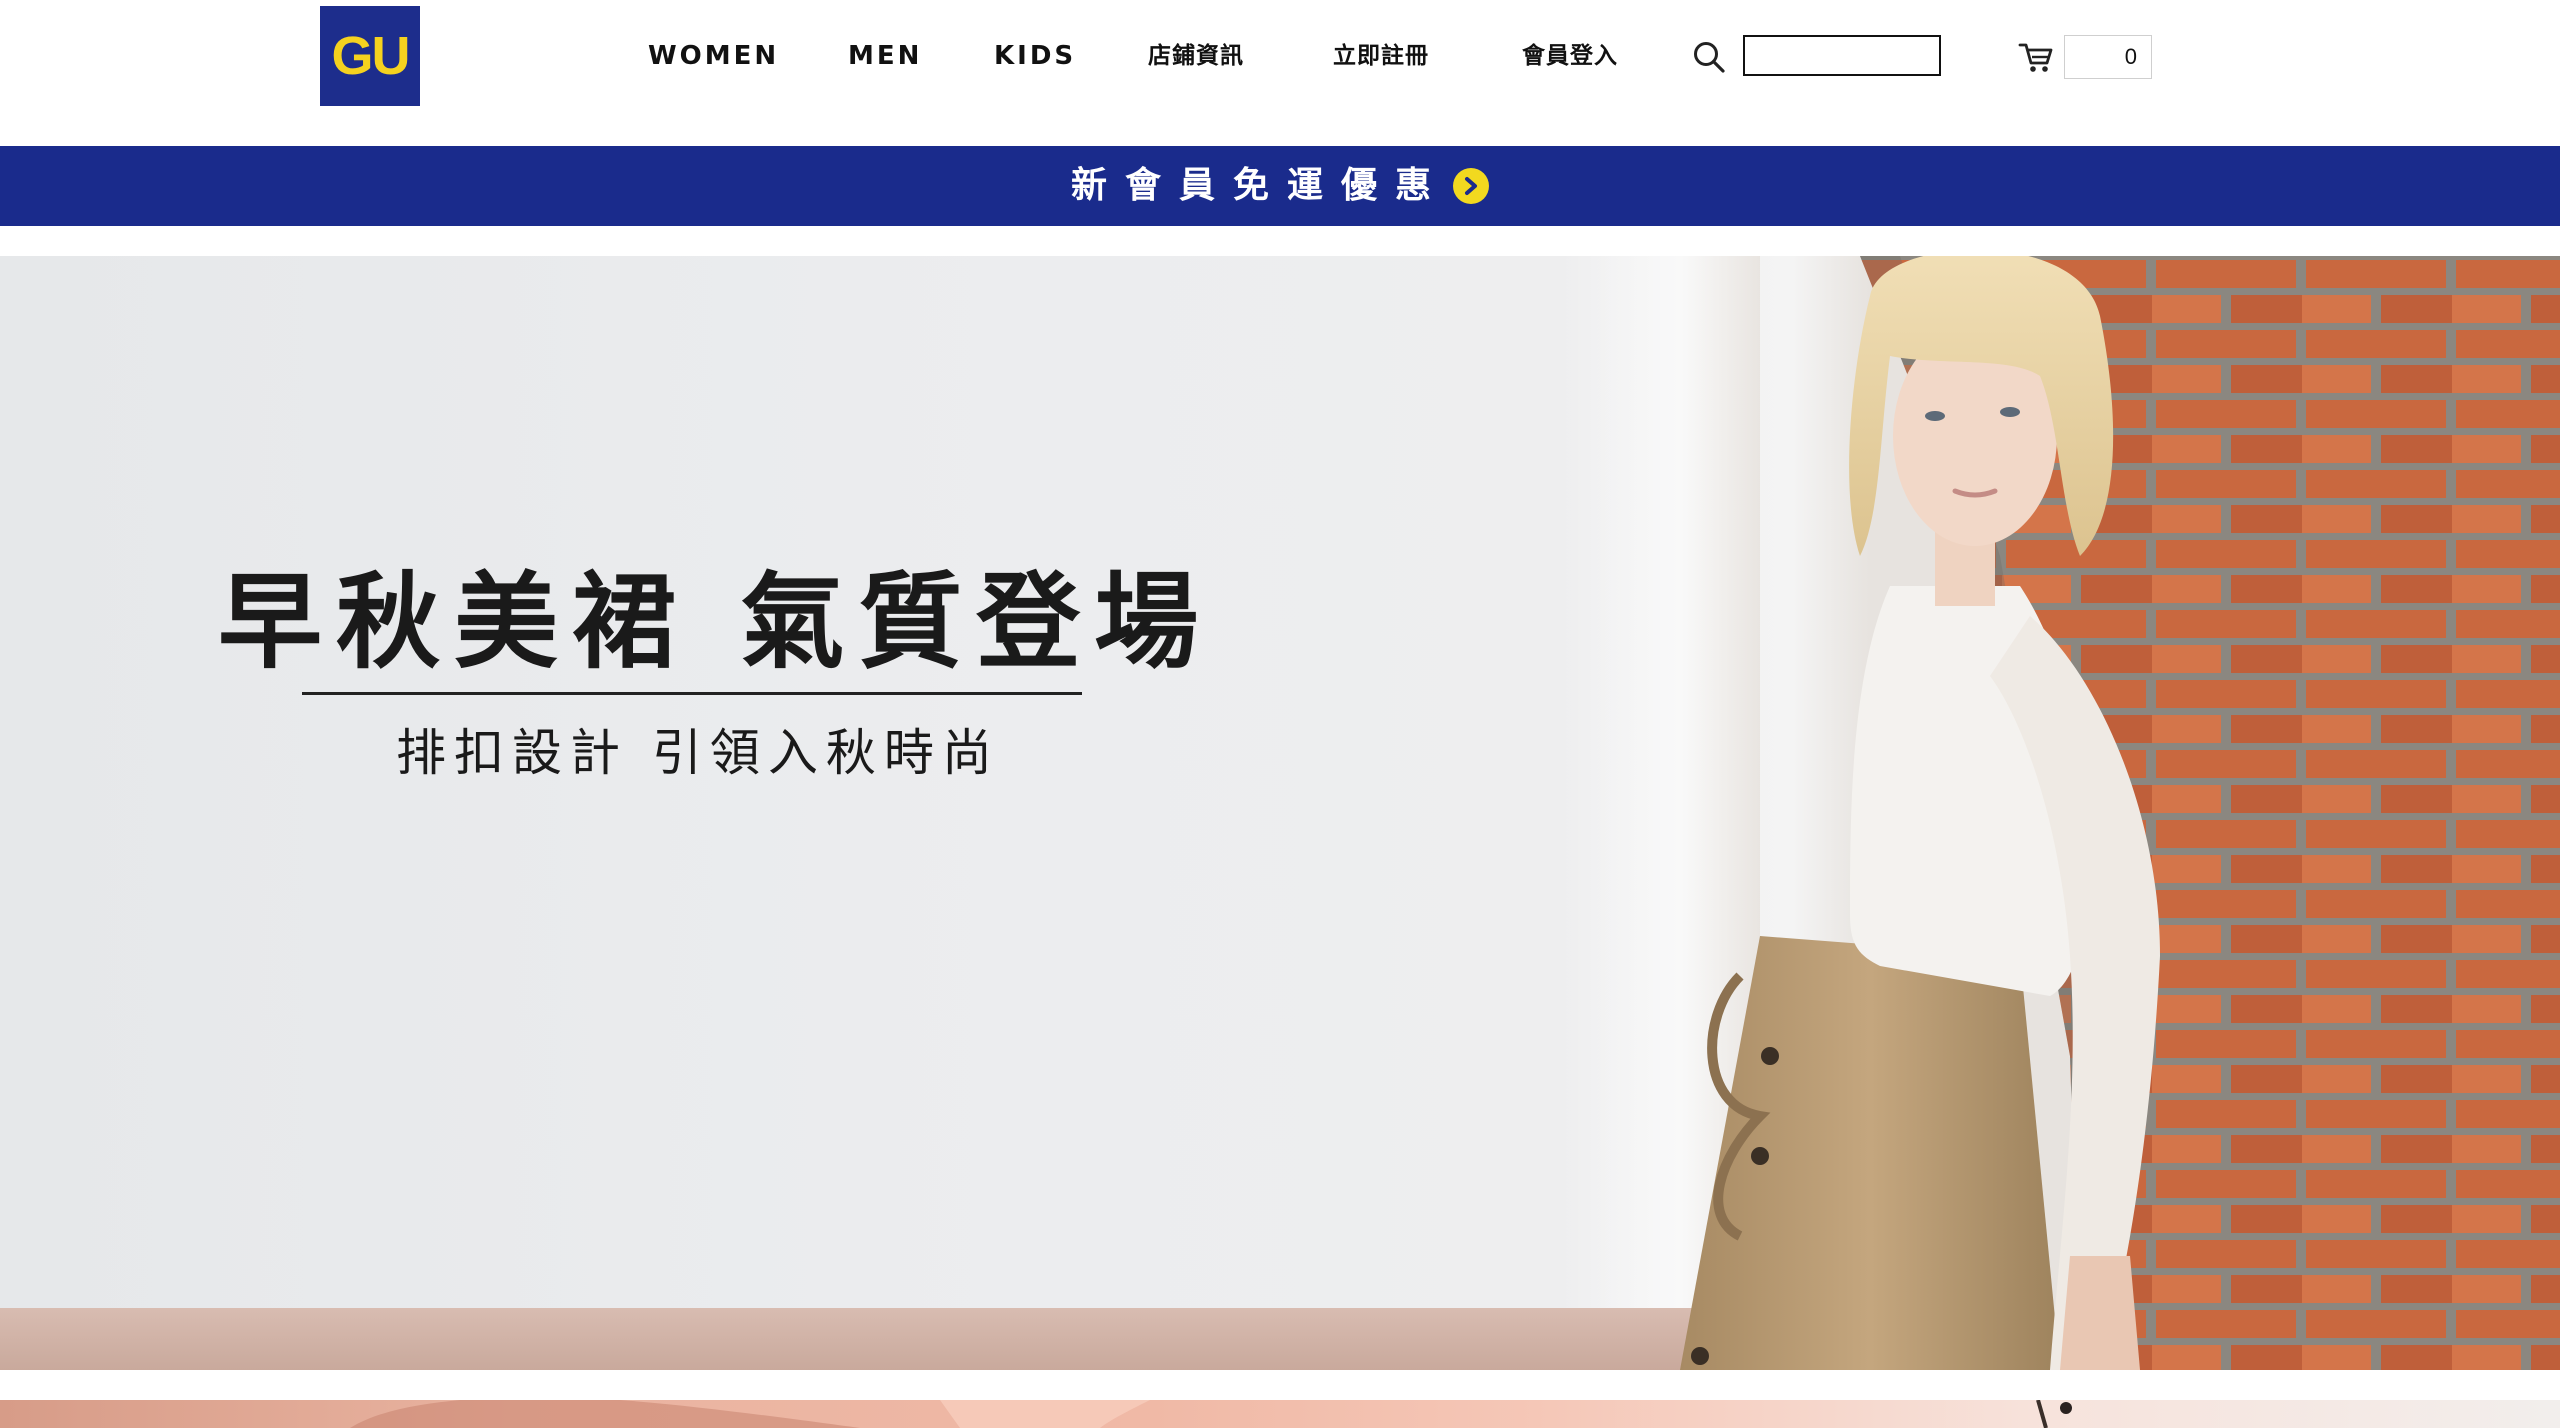  I want to click on nav-item-kids: KIDS, so click(1035, 56).